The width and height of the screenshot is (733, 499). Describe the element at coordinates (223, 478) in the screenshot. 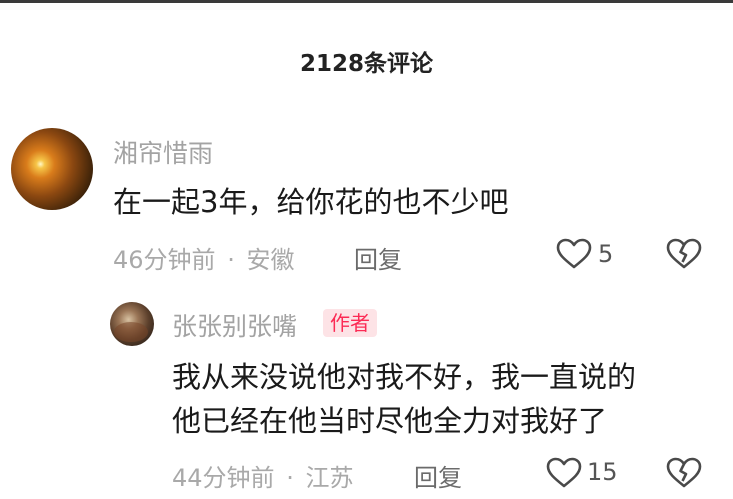

I see `reply-time: 44分钟前` at that location.